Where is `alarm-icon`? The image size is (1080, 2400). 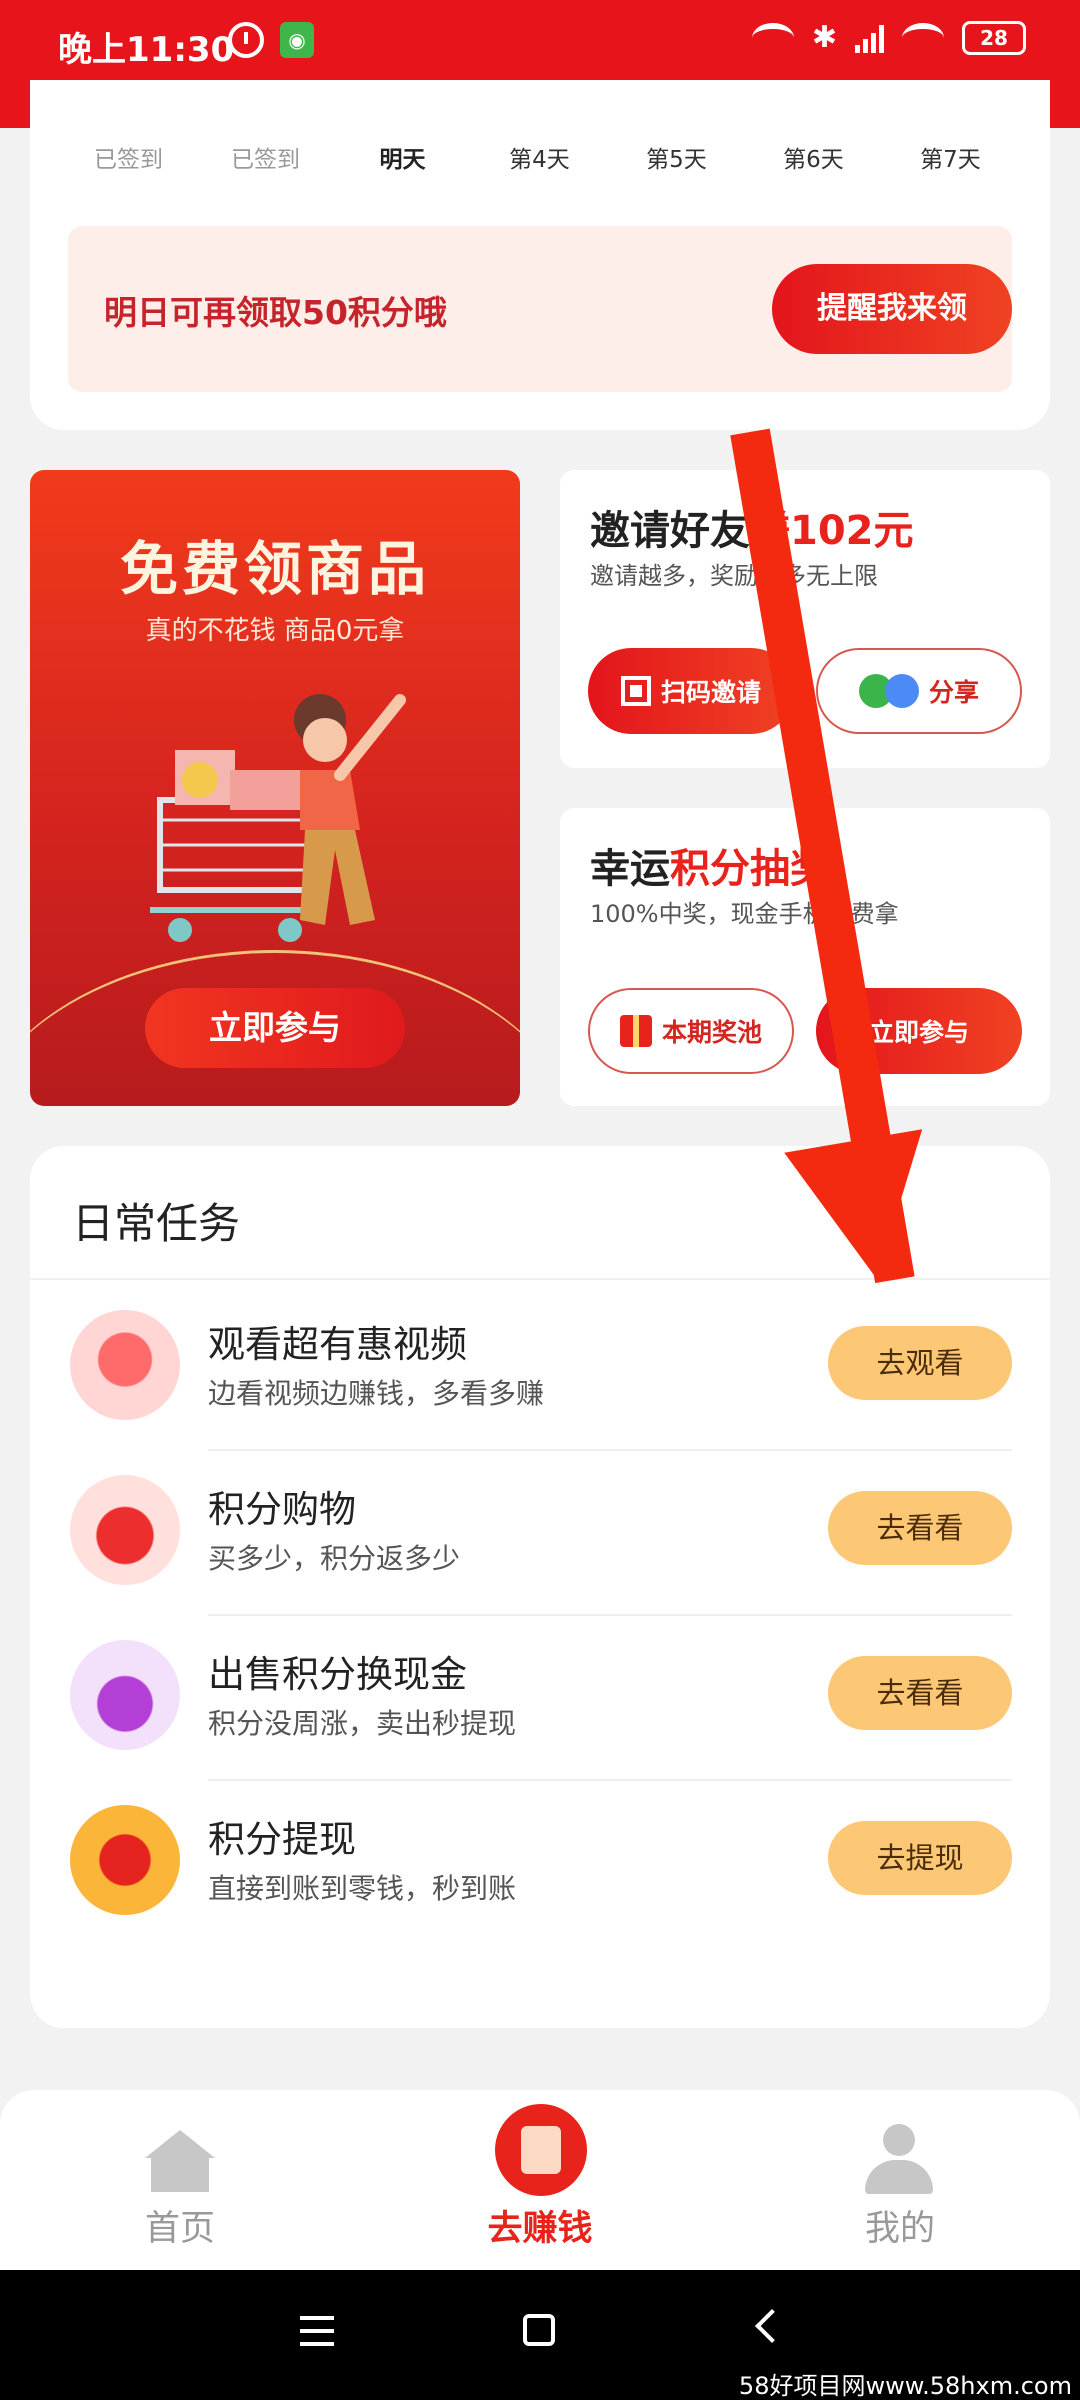 alarm-icon is located at coordinates (246, 40).